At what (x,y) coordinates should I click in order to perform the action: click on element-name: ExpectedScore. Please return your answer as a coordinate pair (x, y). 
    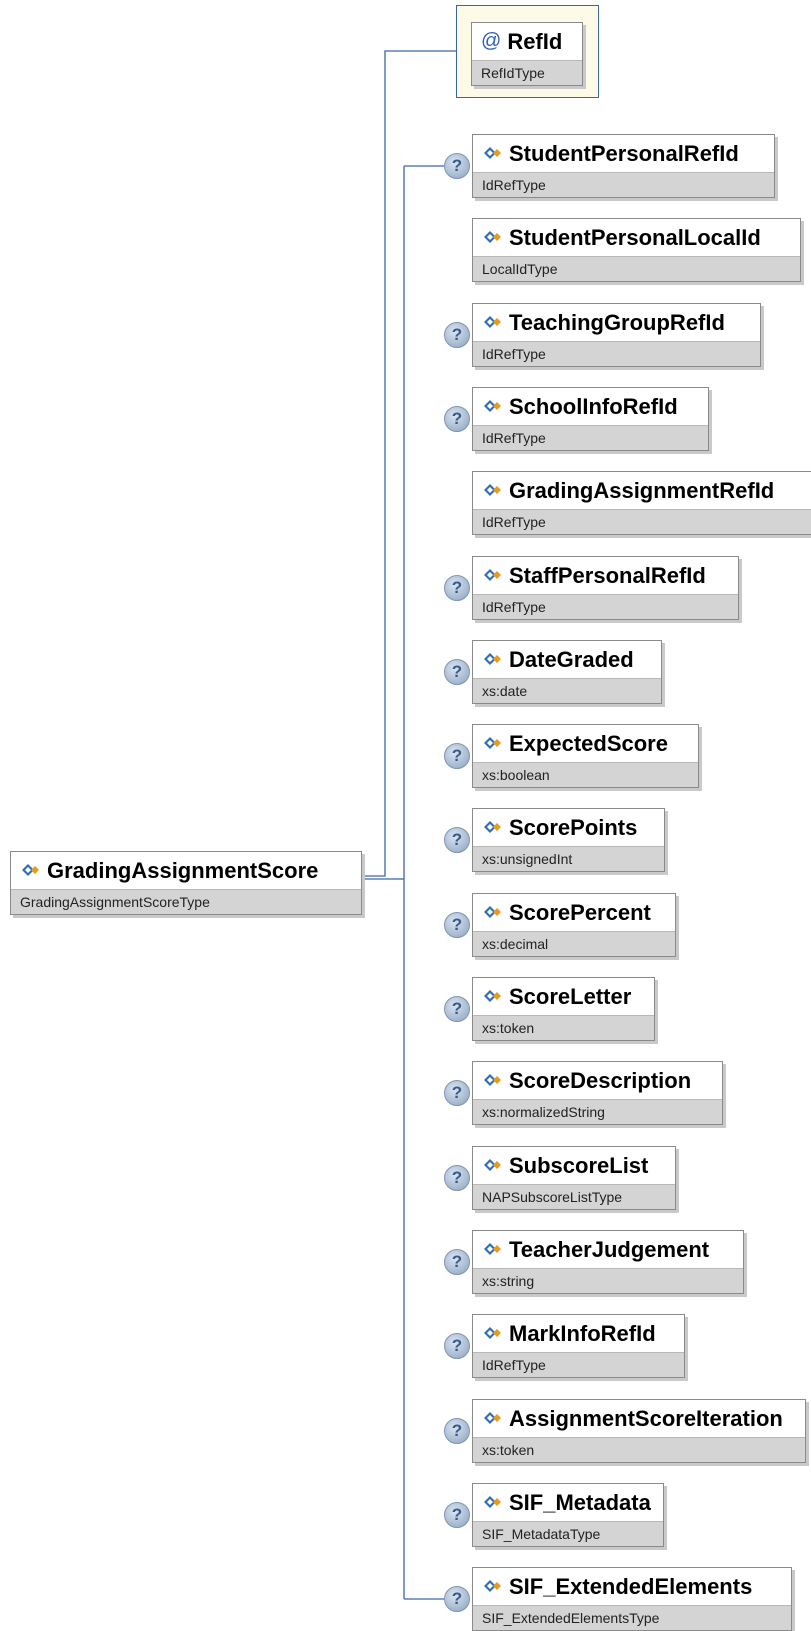
    Looking at the image, I should click on (588, 743).